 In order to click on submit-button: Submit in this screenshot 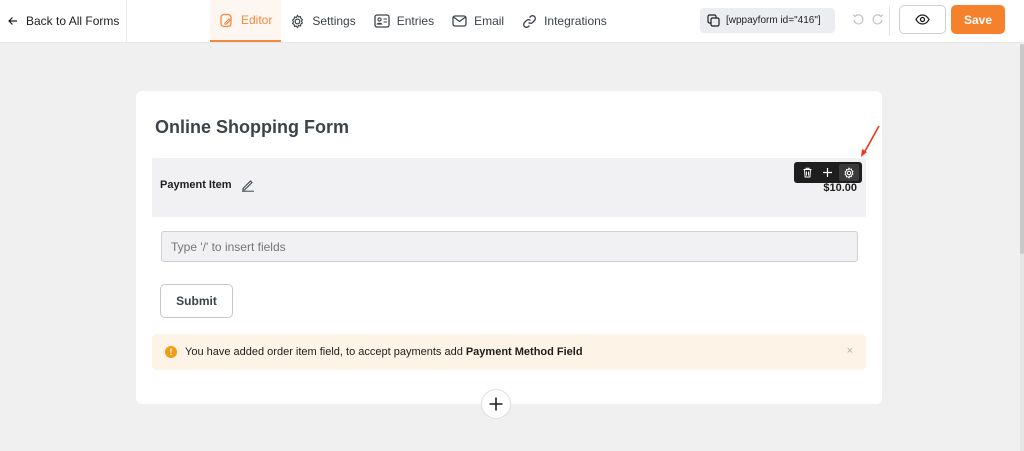, I will do `click(196, 301)`.